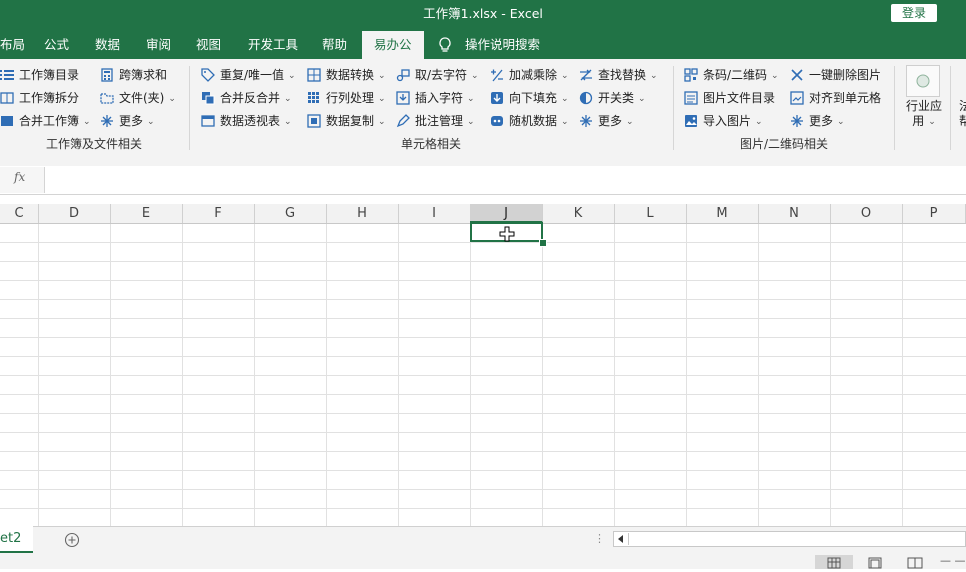 Image resolution: width=966 pixels, height=572 pixels. Describe the element at coordinates (934, 213) in the screenshot. I see `column-header-p: P` at that location.